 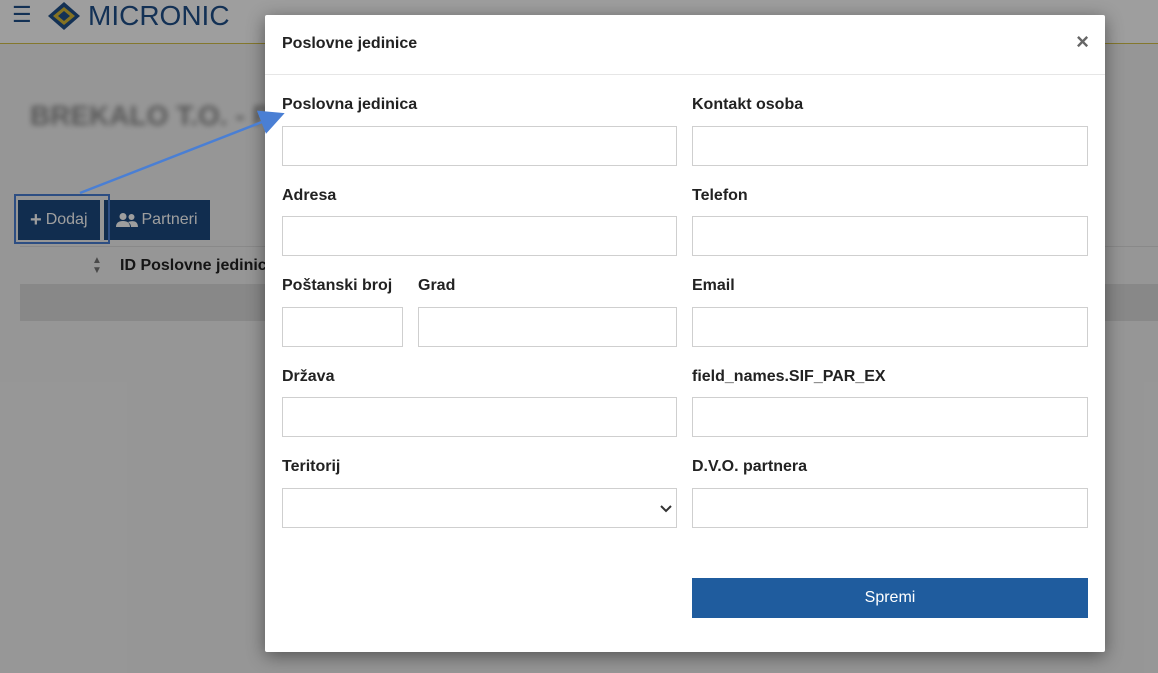 I want to click on adresa-input, so click(x=479, y=236).